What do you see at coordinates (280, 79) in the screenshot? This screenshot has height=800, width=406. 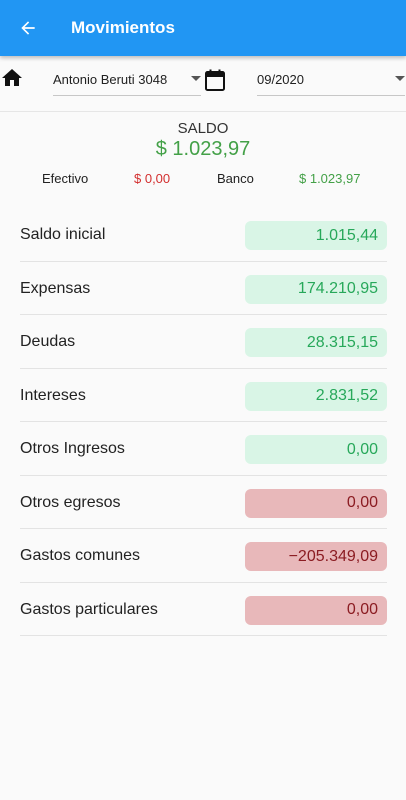 I see `period-value: 09/2020` at bounding box center [280, 79].